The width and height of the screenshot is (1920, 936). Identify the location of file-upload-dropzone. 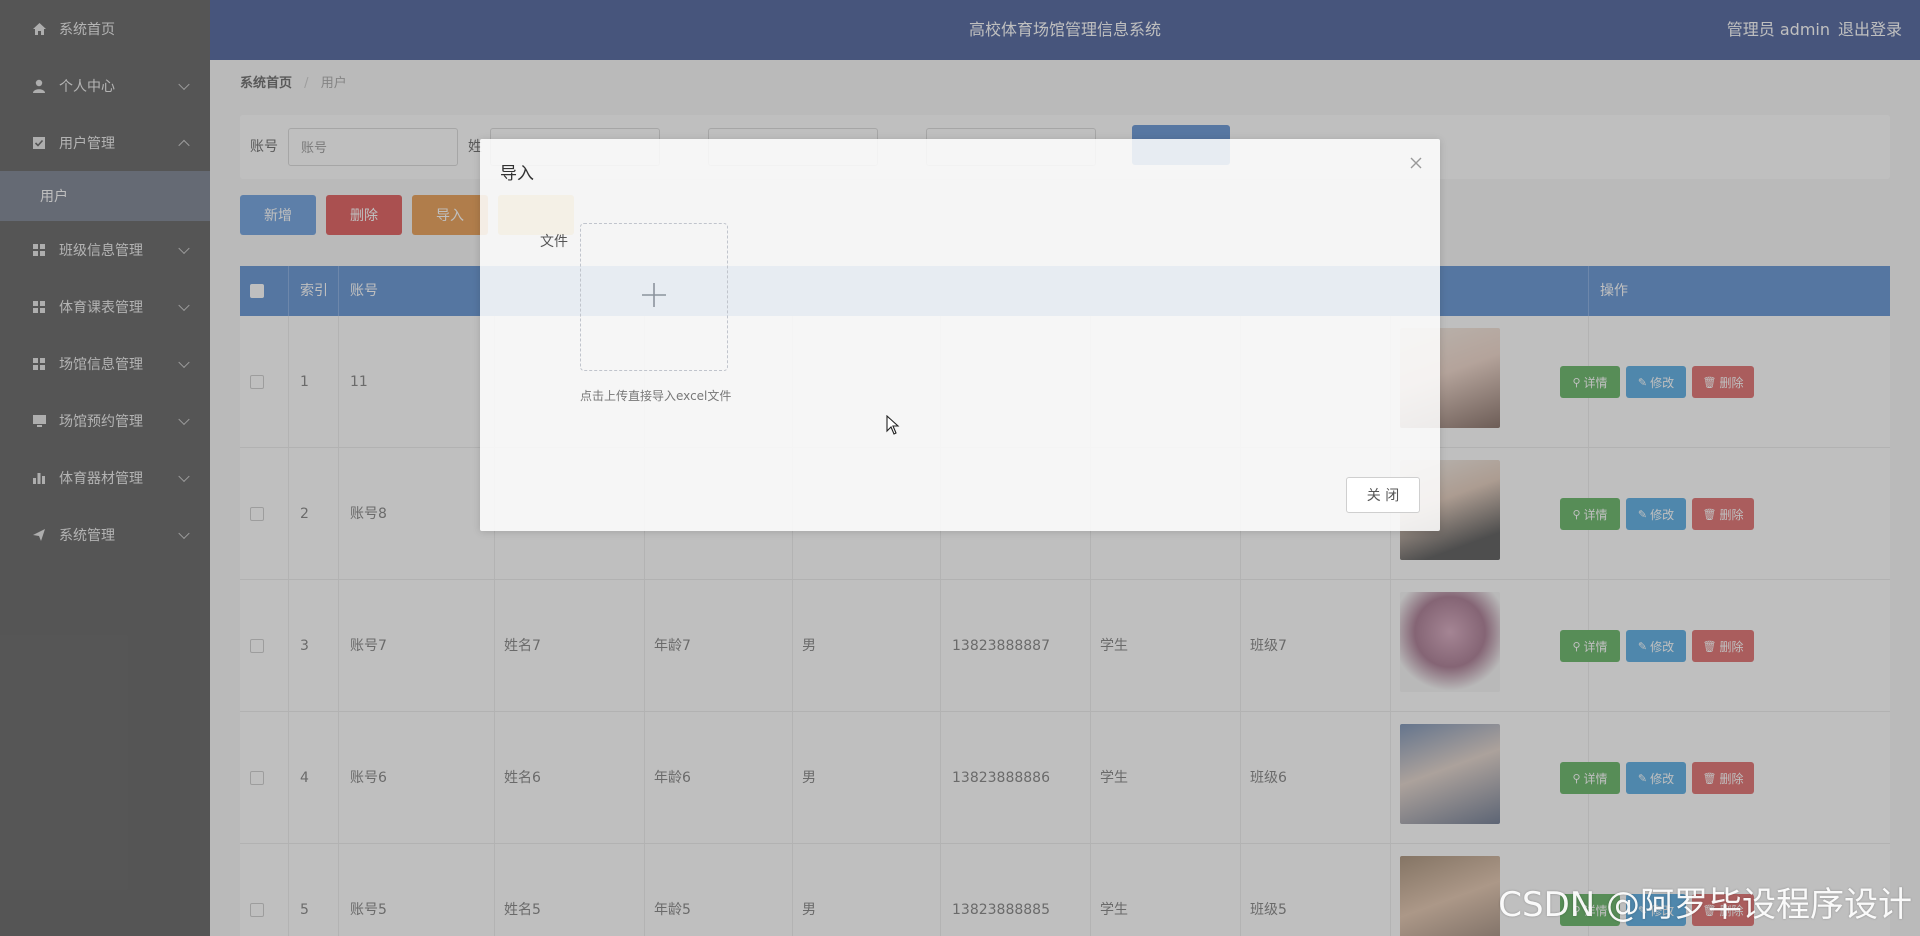
(654, 297).